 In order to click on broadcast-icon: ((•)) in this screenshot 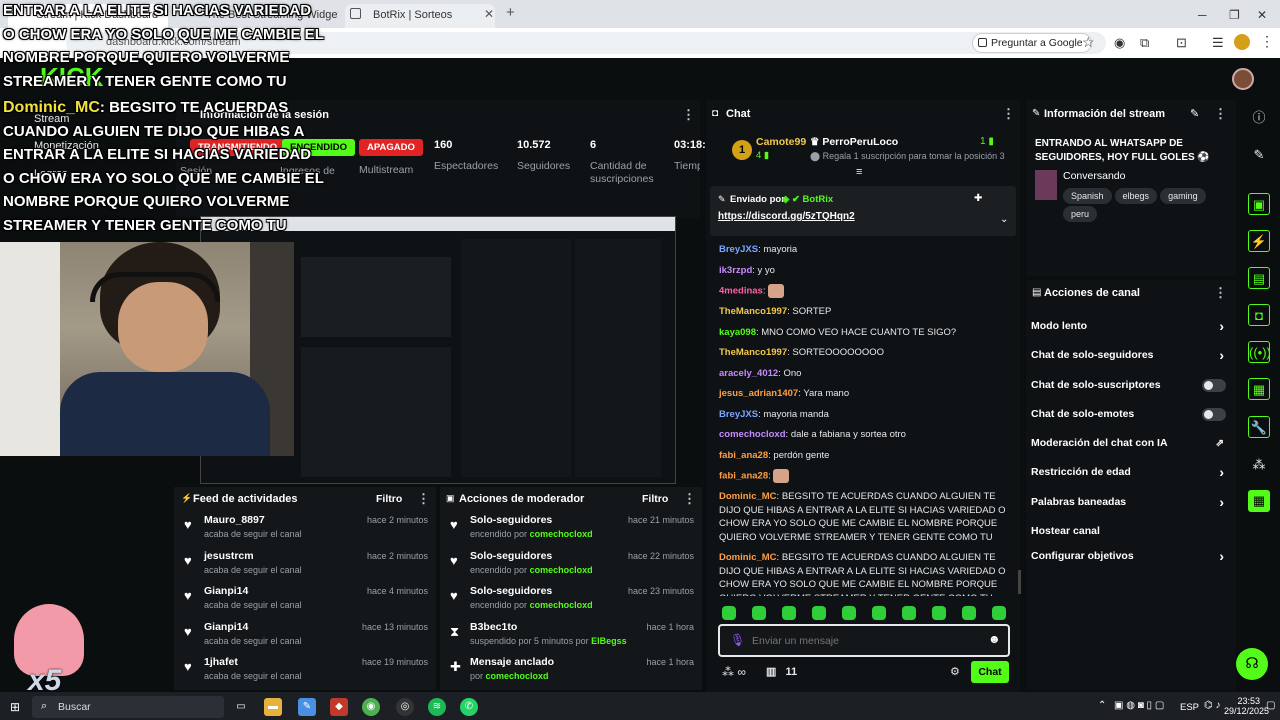, I will do `click(1259, 352)`.